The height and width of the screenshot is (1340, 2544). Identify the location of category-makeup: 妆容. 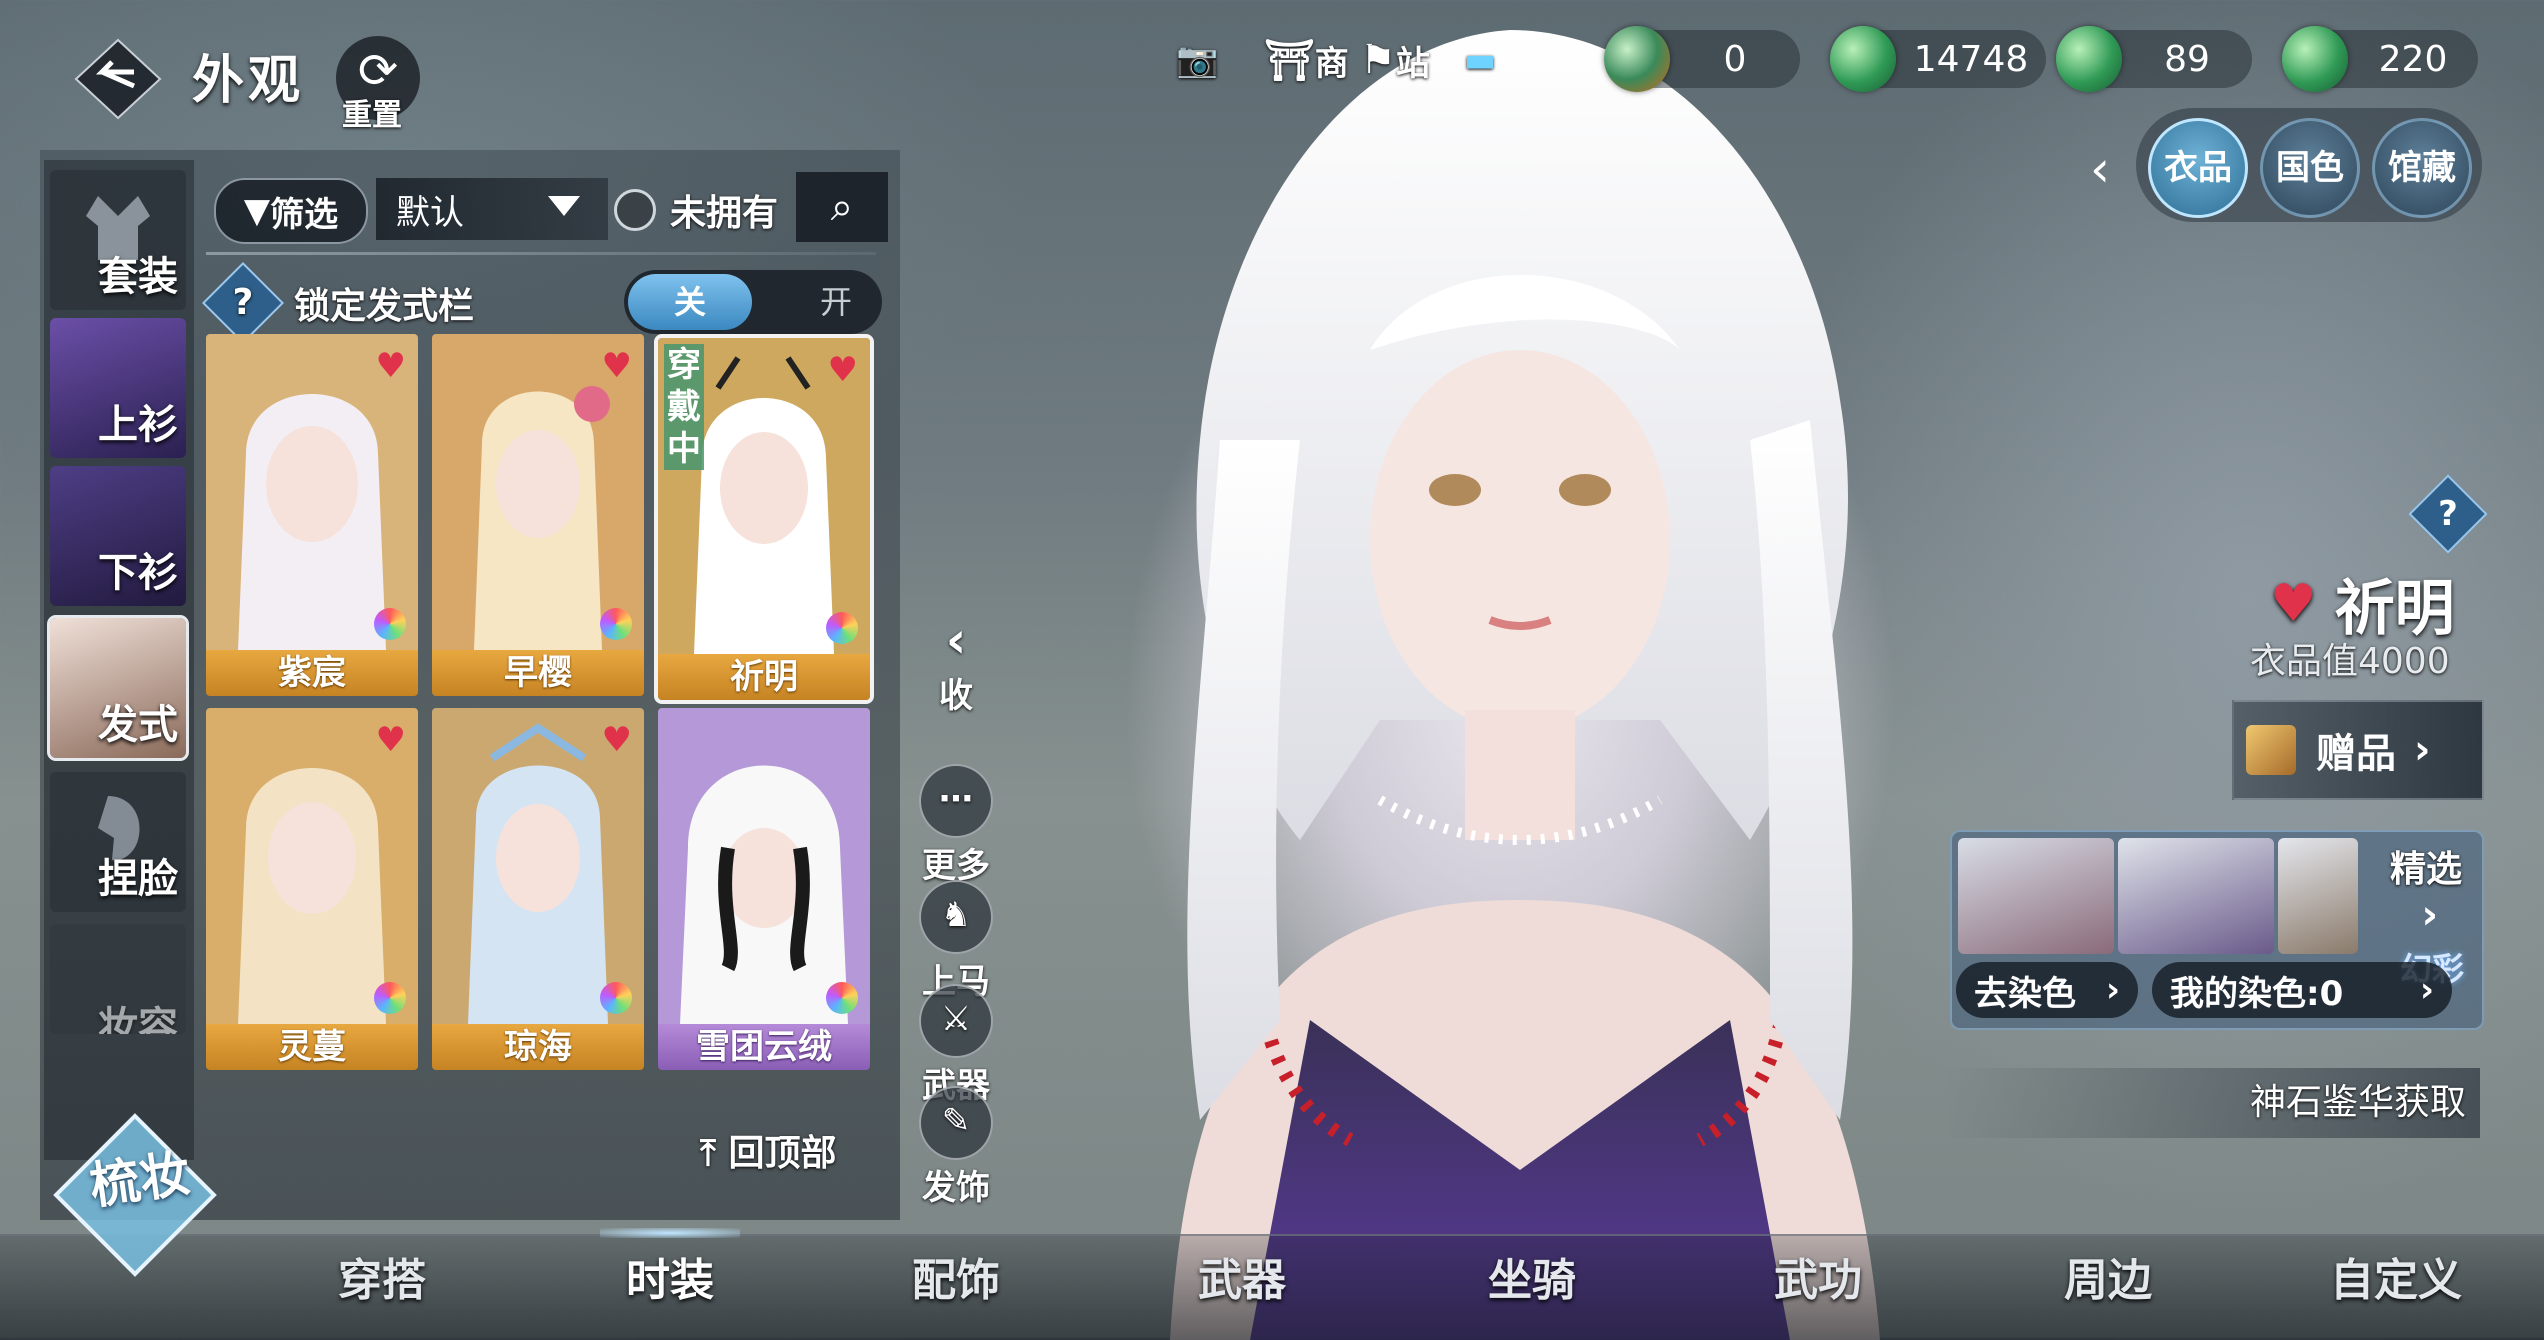
(118, 979).